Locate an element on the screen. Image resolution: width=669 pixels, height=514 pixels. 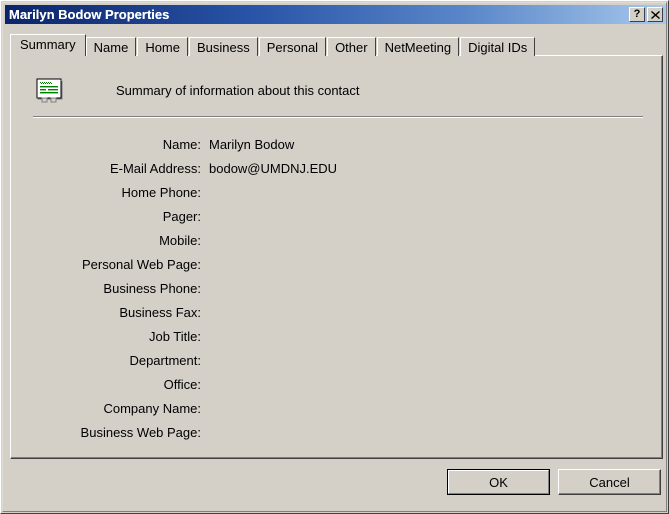
title-bar-buttons: ? is located at coordinates (647, 14).